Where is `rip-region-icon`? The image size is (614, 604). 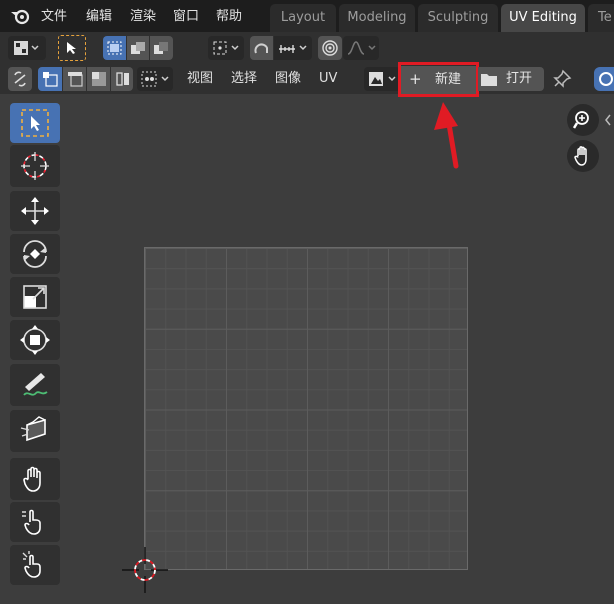 rip-region-icon is located at coordinates (33, 429).